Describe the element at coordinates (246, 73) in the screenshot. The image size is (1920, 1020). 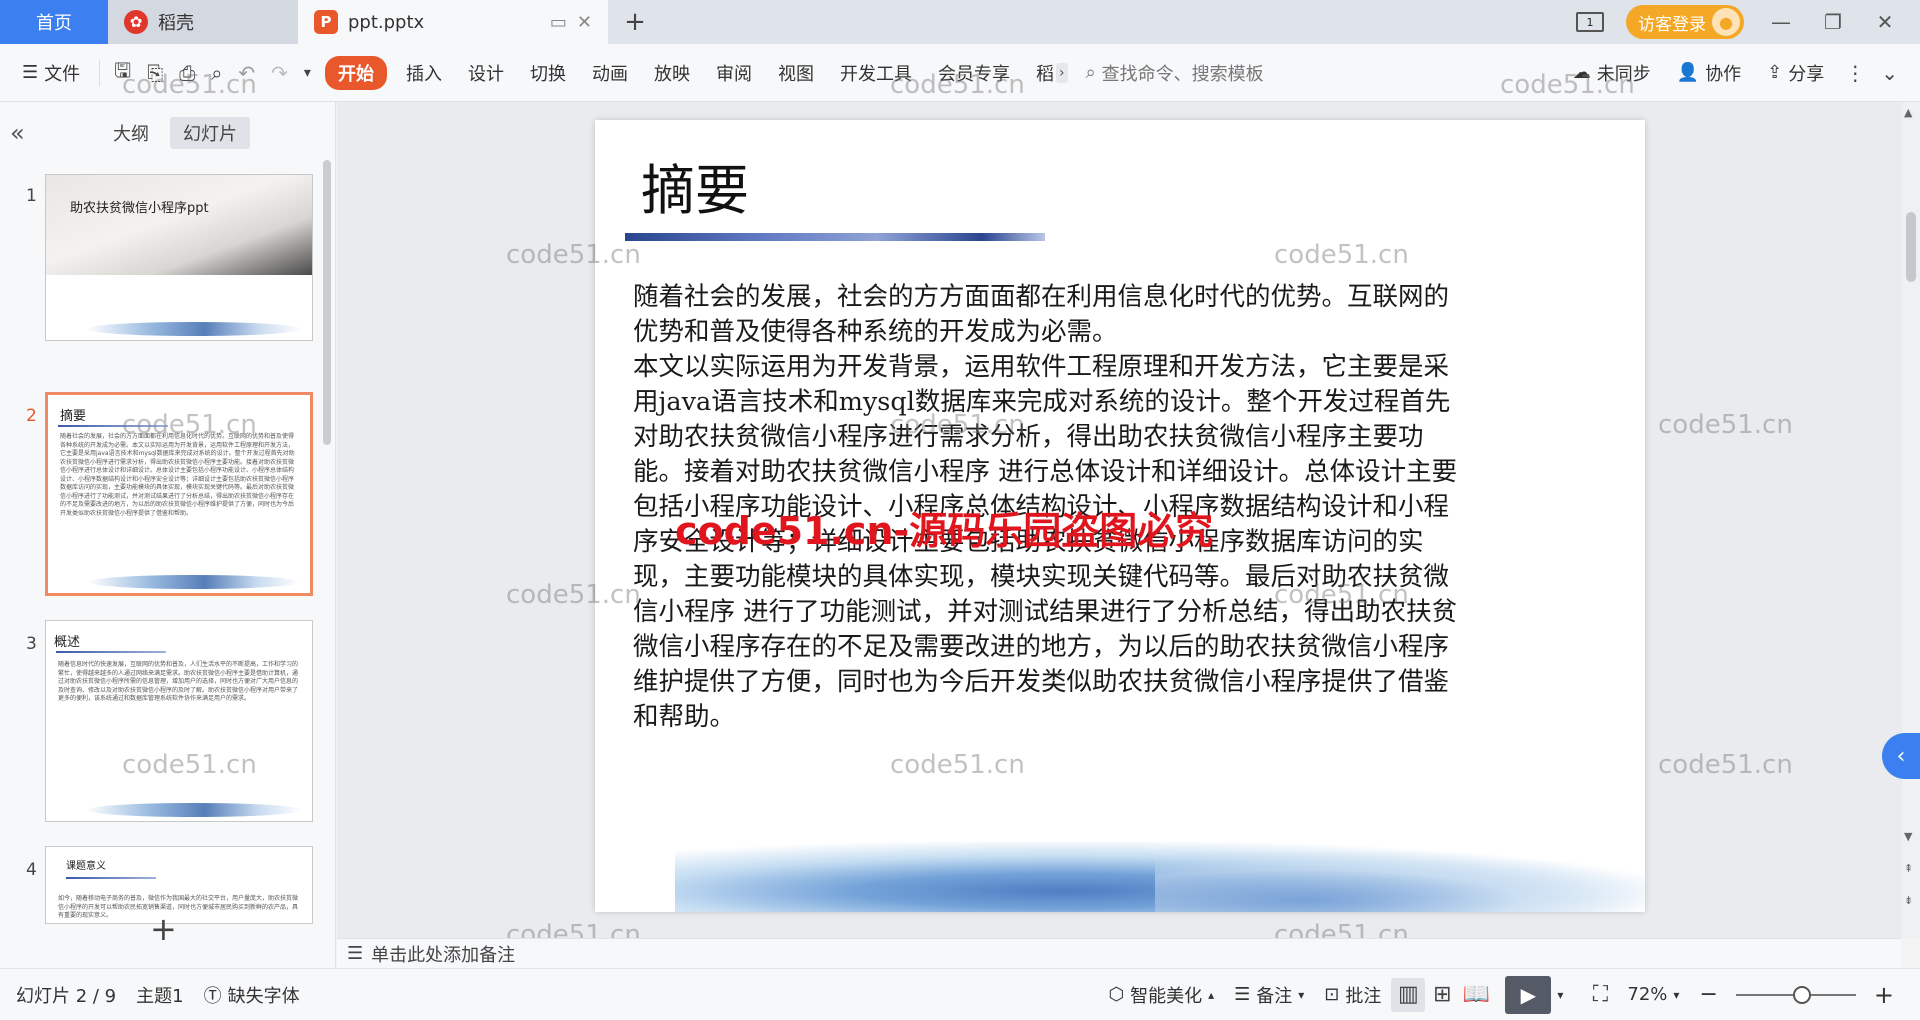
I see `undo-icon: ↶` at that location.